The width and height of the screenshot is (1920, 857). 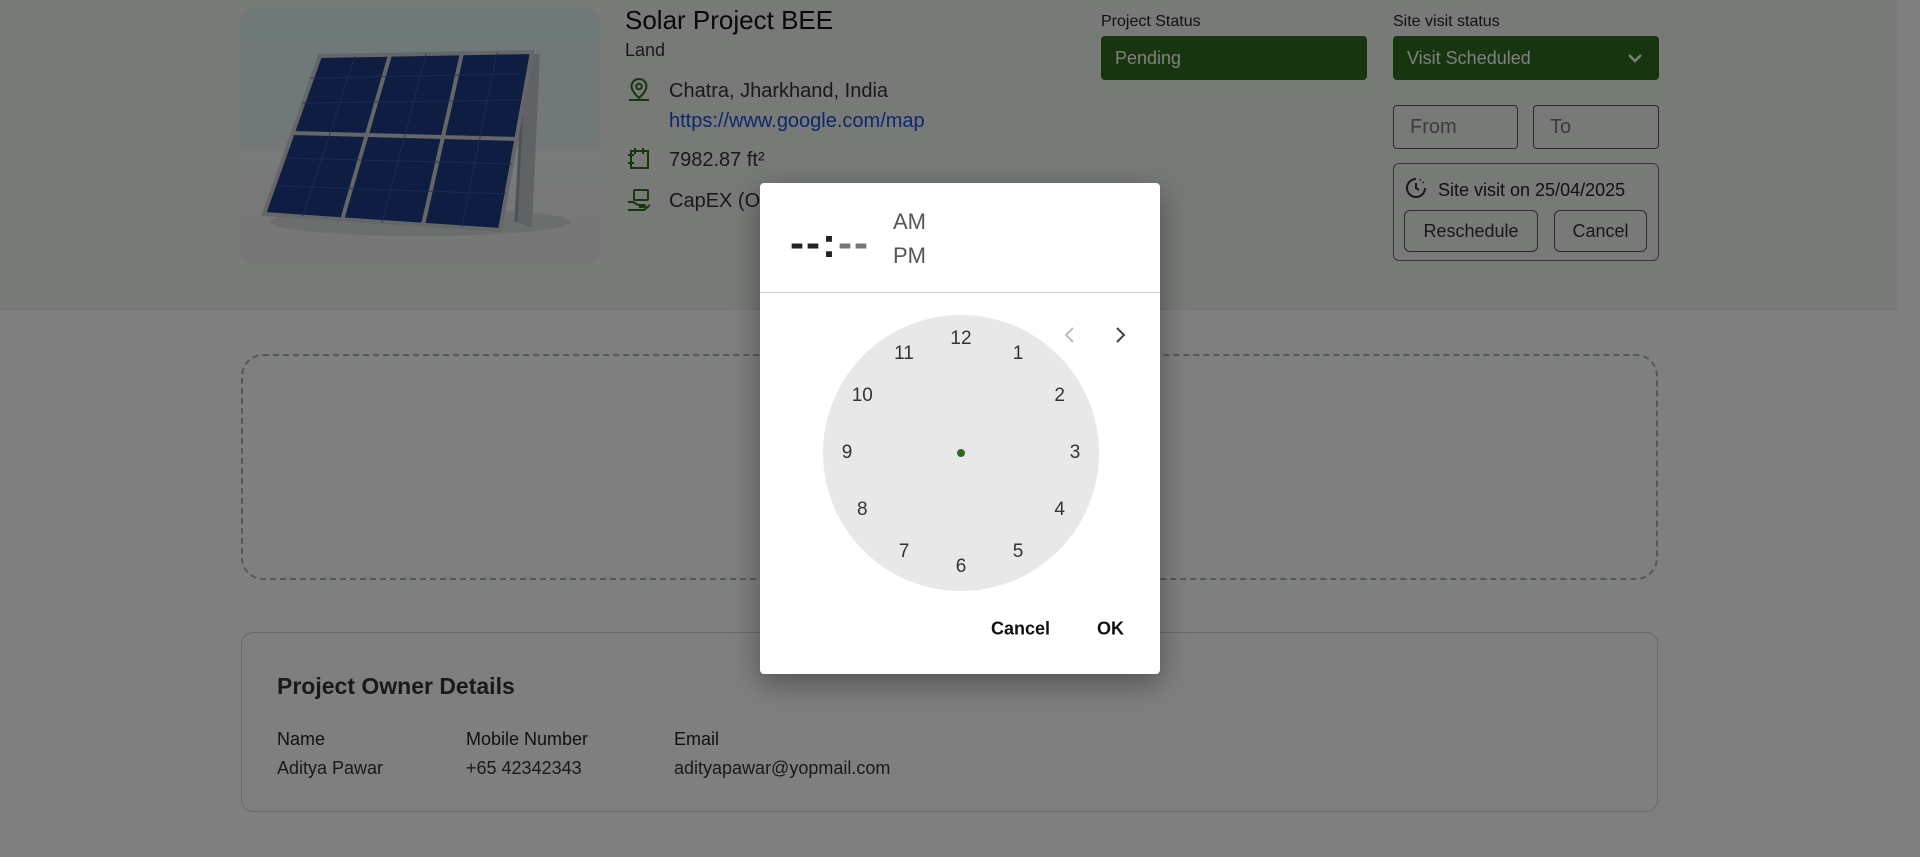 What do you see at coordinates (909, 222) in the screenshot?
I see `am-toggle: AM` at bounding box center [909, 222].